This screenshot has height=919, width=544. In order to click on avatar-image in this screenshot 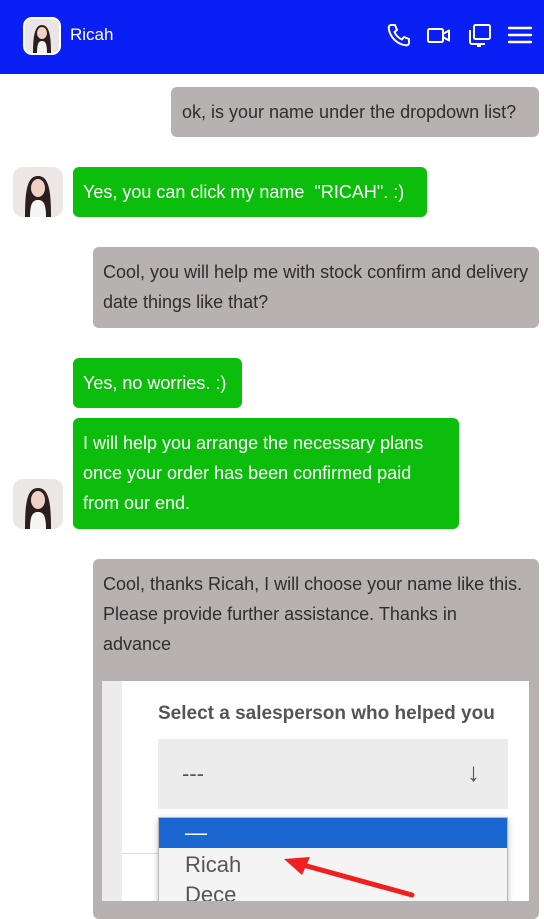, I will do `click(42, 36)`.